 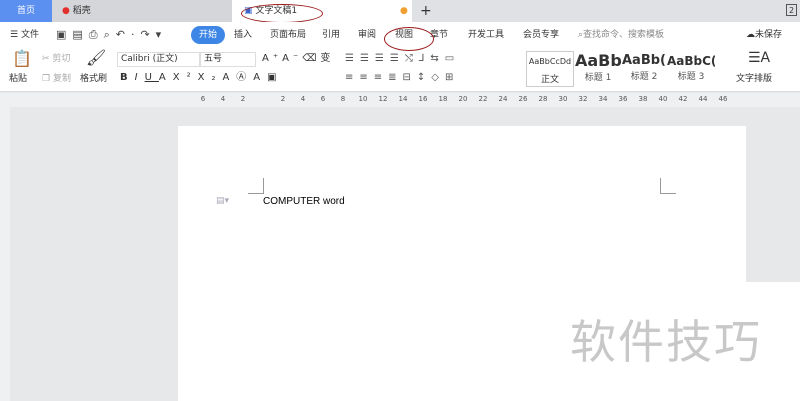 I want to click on style-label: 正文, so click(x=549, y=80).